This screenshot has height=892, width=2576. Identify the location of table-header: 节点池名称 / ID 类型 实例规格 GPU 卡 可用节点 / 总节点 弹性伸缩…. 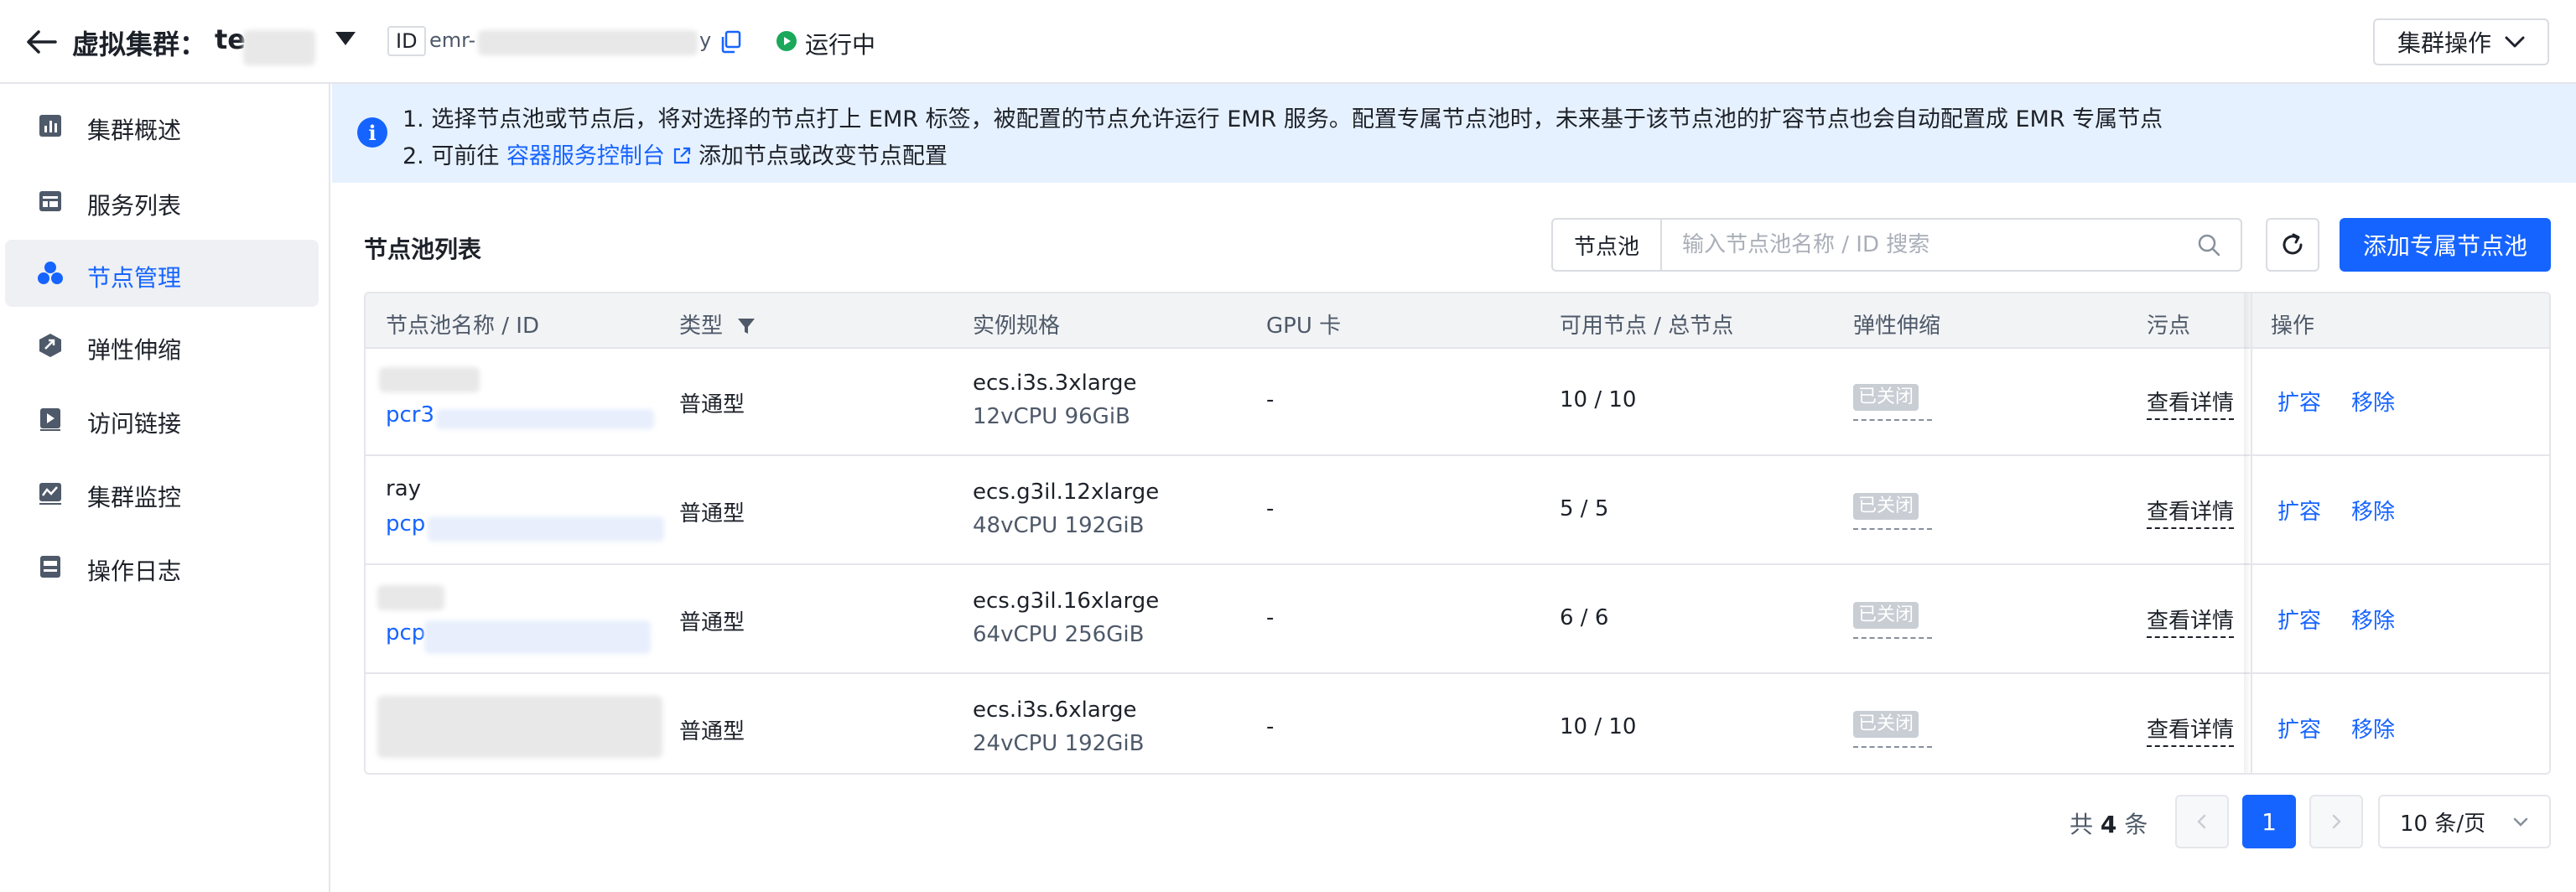
(1457, 321).